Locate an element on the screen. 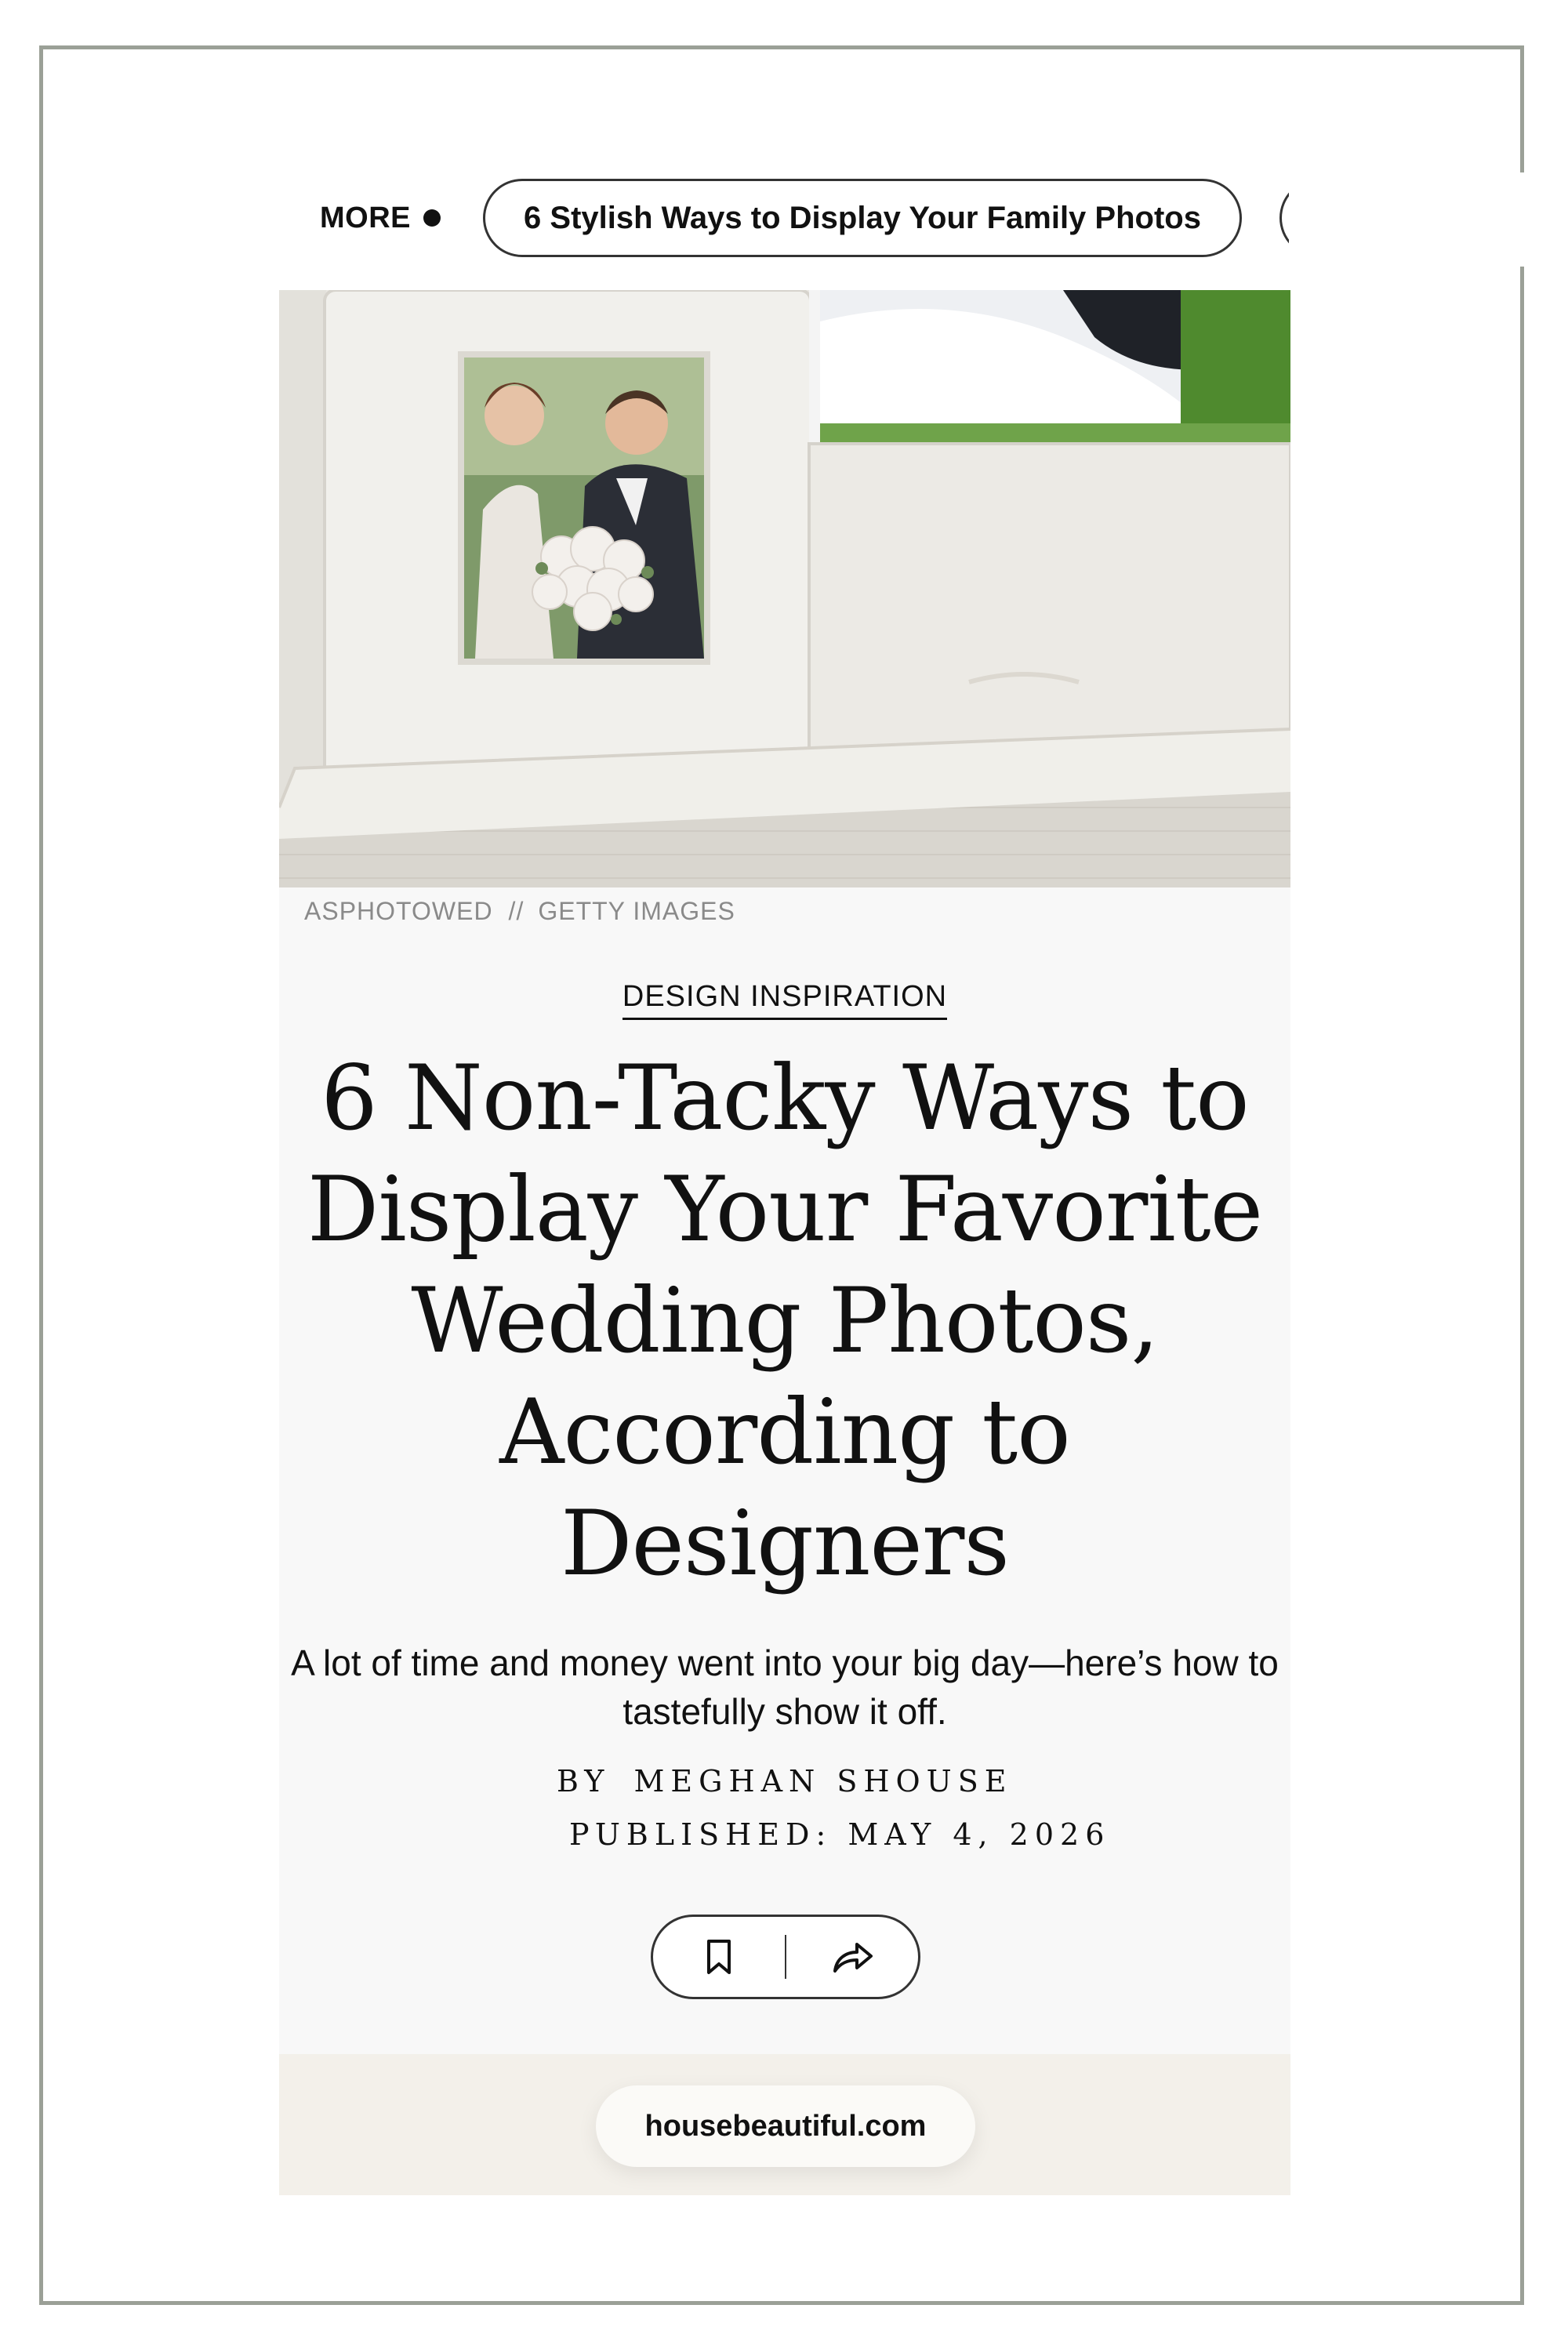 The image size is (1568, 2352). more-dot-icon is located at coordinates (432, 218).